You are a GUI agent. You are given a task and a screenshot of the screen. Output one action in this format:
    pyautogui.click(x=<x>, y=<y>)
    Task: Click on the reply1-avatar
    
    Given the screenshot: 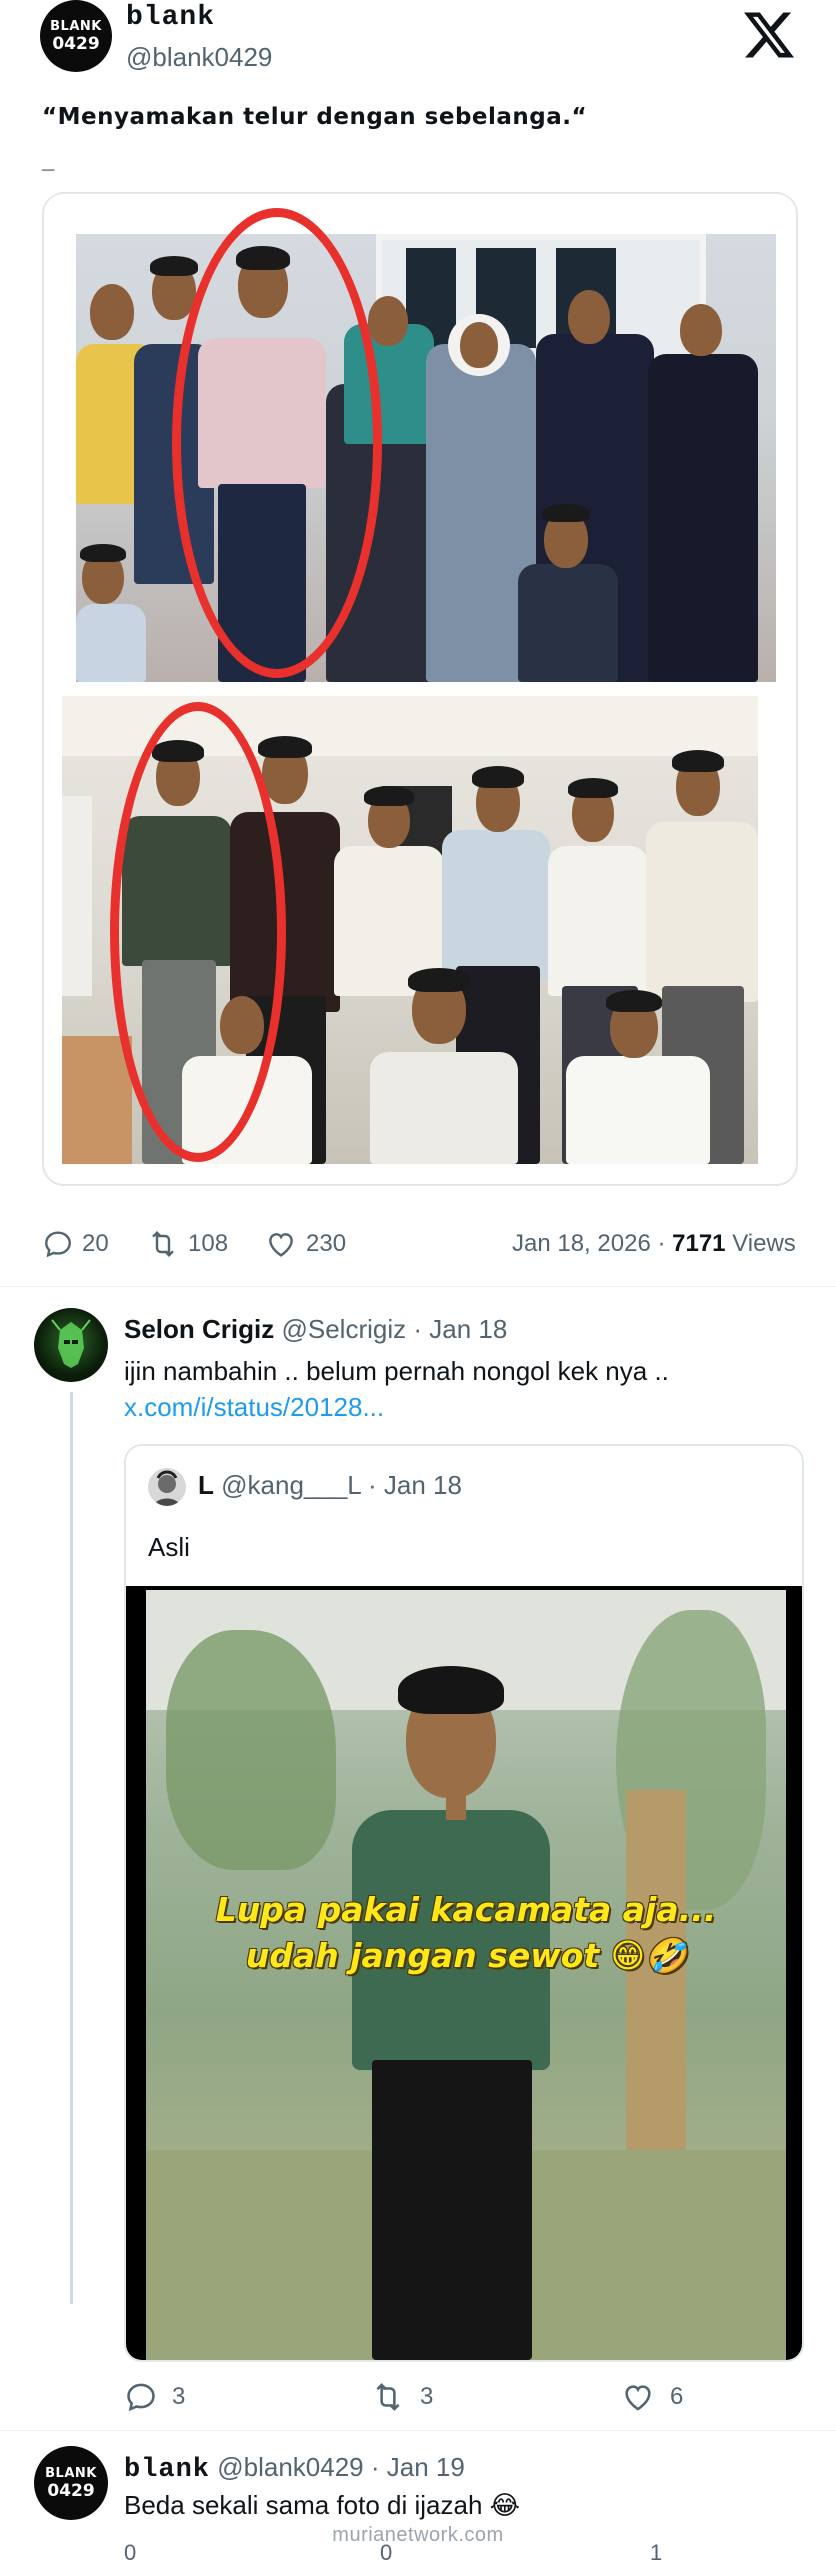 What is the action you would take?
    pyautogui.click(x=71, y=1345)
    